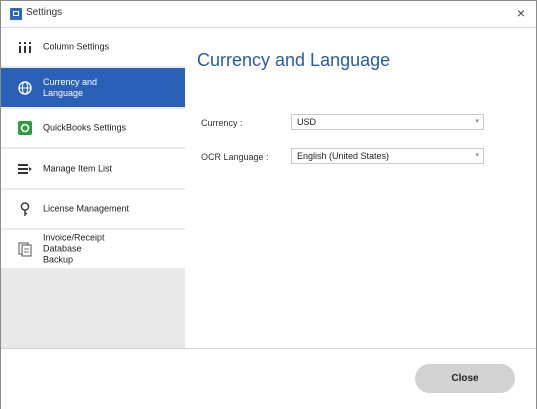  I want to click on currency-value: USD, so click(307, 122).